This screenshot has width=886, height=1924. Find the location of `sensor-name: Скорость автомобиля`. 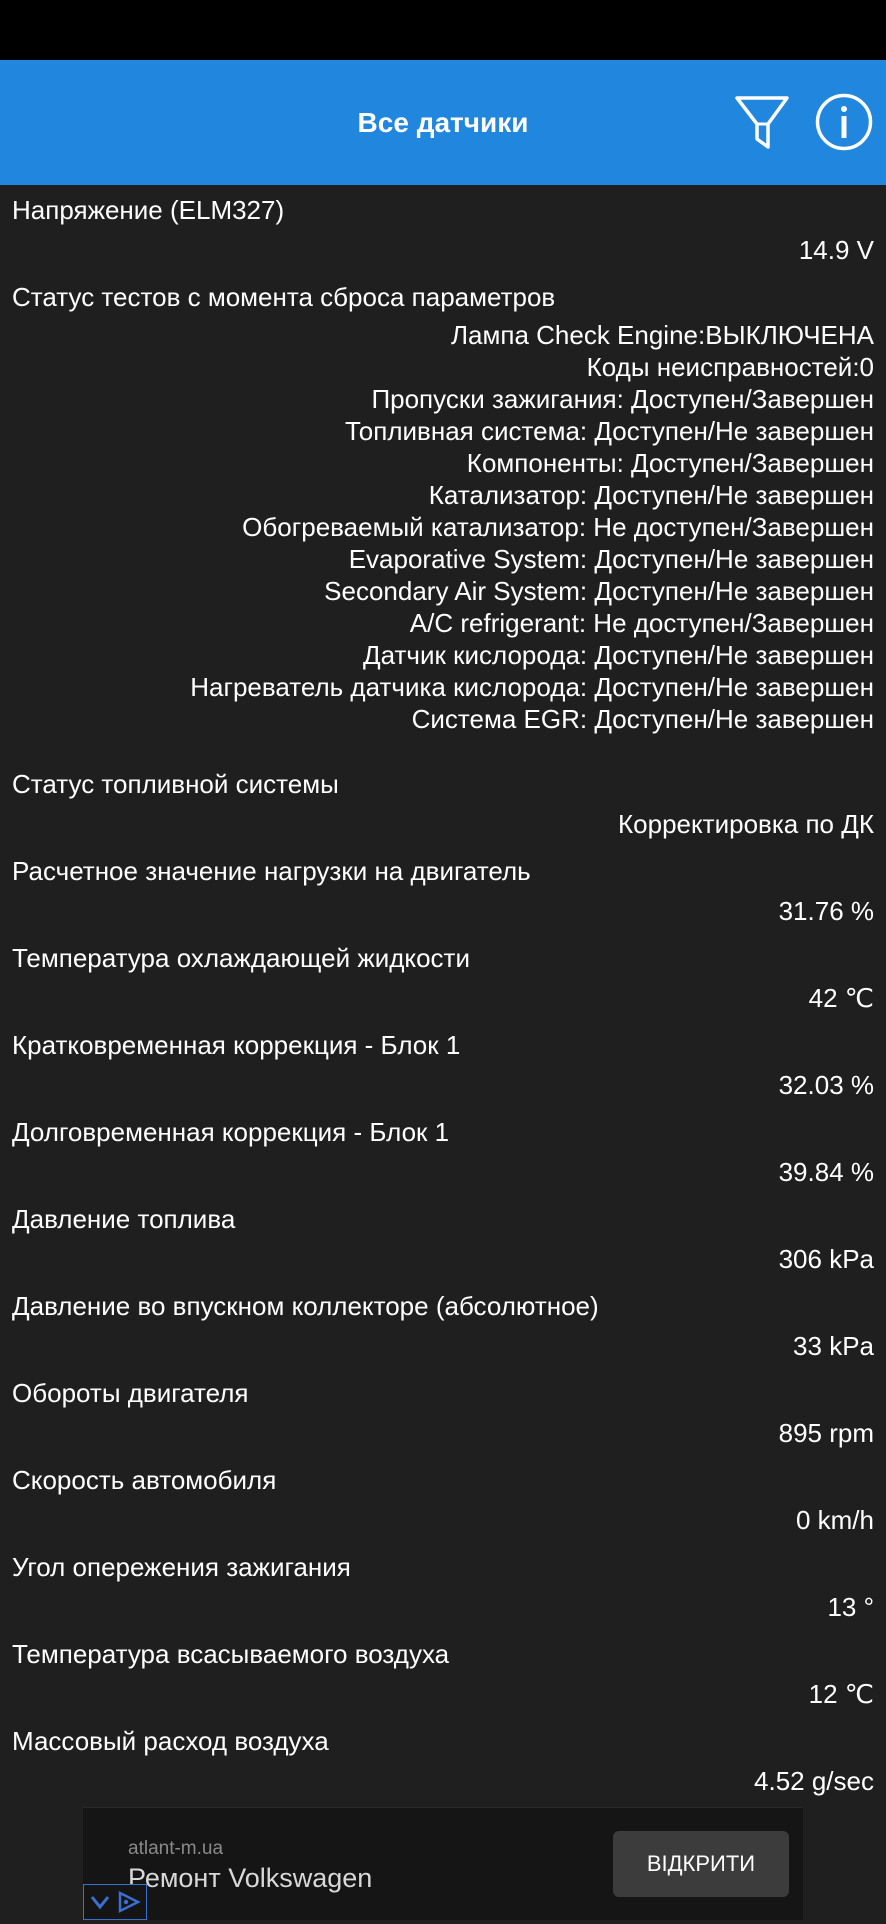

sensor-name: Скорость автомобиля is located at coordinates (144, 1480).